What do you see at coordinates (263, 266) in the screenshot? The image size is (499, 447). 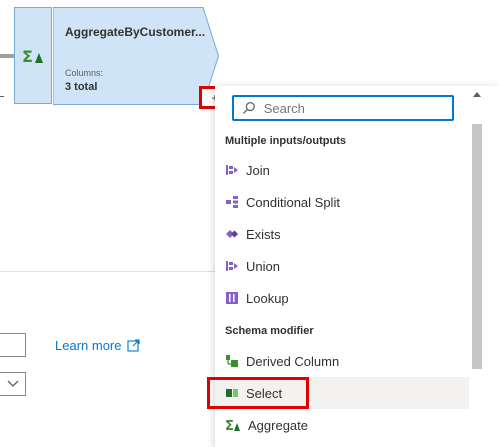 I see `menu-item-label: Union` at bounding box center [263, 266].